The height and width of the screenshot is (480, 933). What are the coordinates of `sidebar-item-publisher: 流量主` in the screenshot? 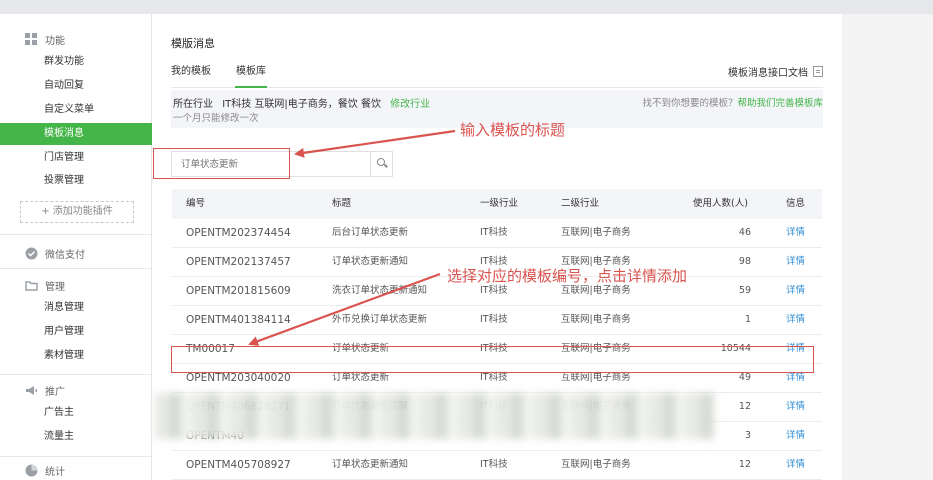 It's located at (76, 437).